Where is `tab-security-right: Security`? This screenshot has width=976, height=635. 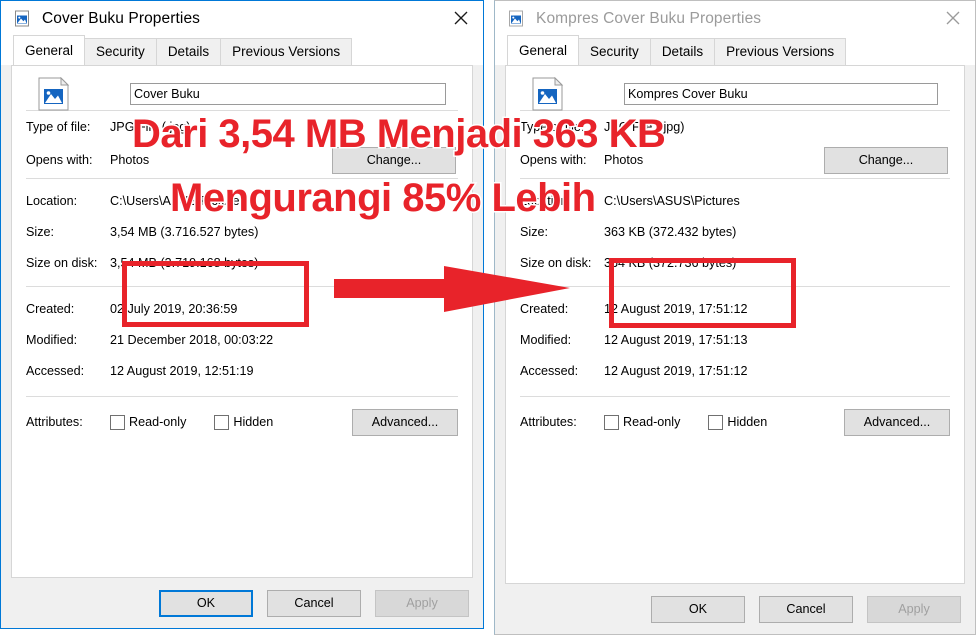 tab-security-right: Security is located at coordinates (614, 51).